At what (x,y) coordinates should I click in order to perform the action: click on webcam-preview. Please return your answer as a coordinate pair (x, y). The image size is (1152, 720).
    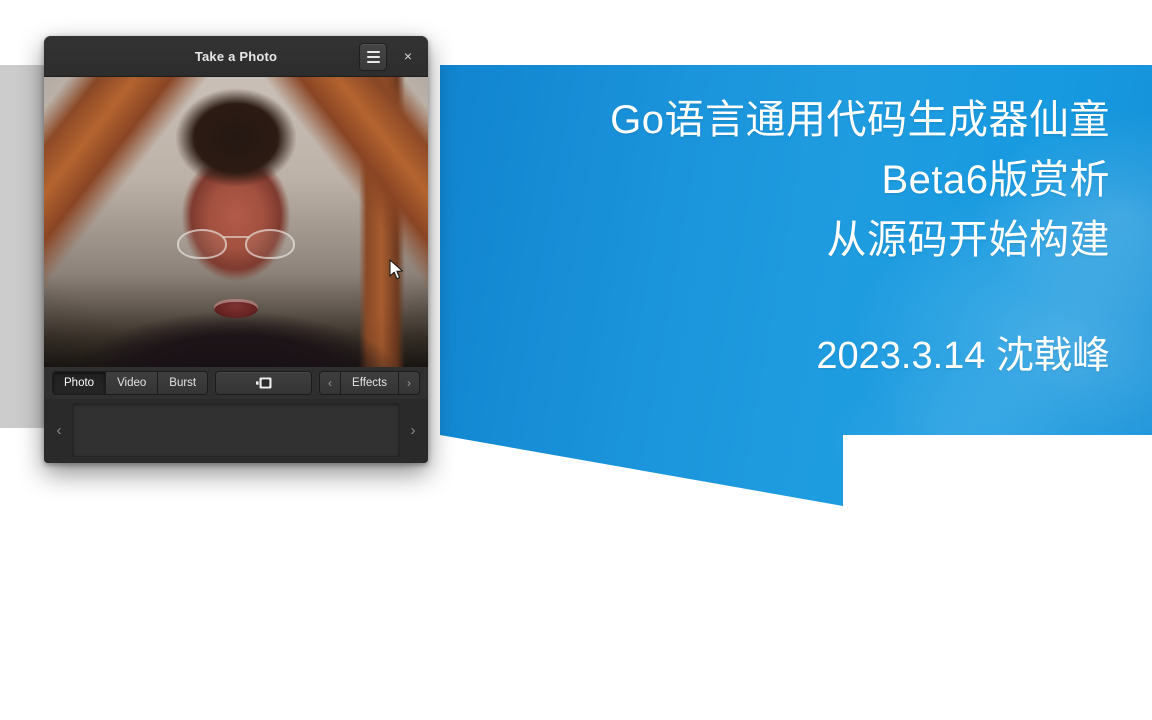
    Looking at the image, I should click on (236, 222).